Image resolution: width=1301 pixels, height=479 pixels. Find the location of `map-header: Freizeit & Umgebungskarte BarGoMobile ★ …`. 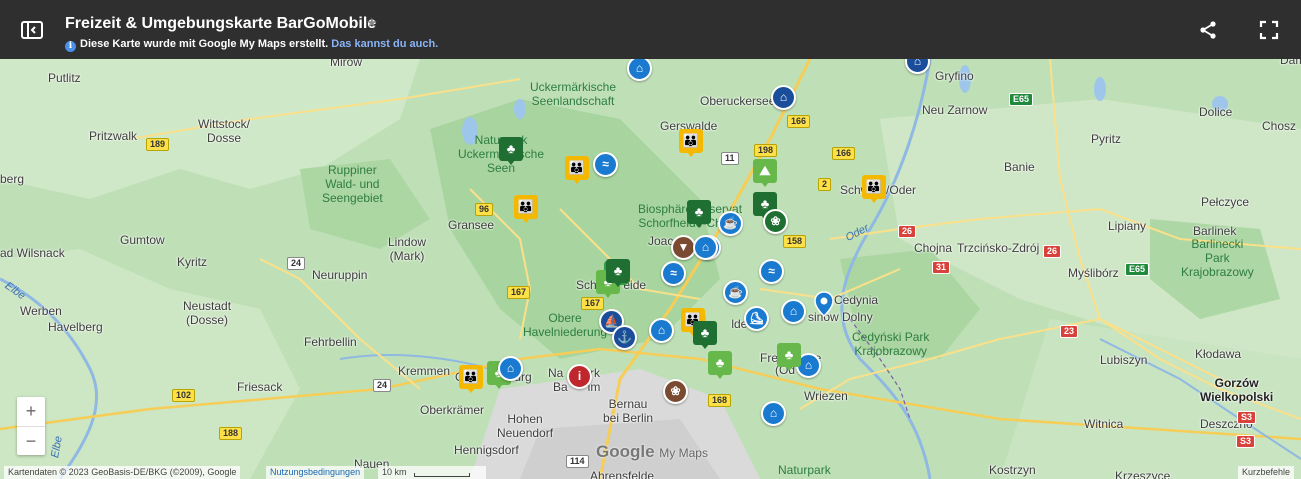

map-header: Freizeit & Umgebungskarte BarGoMobile ★ … is located at coordinates (650, 29).